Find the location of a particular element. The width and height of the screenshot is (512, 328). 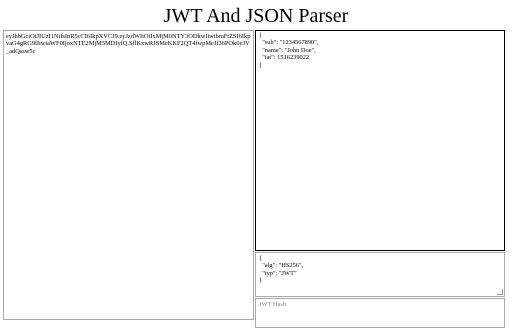

header-json-output: { "alg": "HS256", "typ": "JWT" } is located at coordinates (380, 274).